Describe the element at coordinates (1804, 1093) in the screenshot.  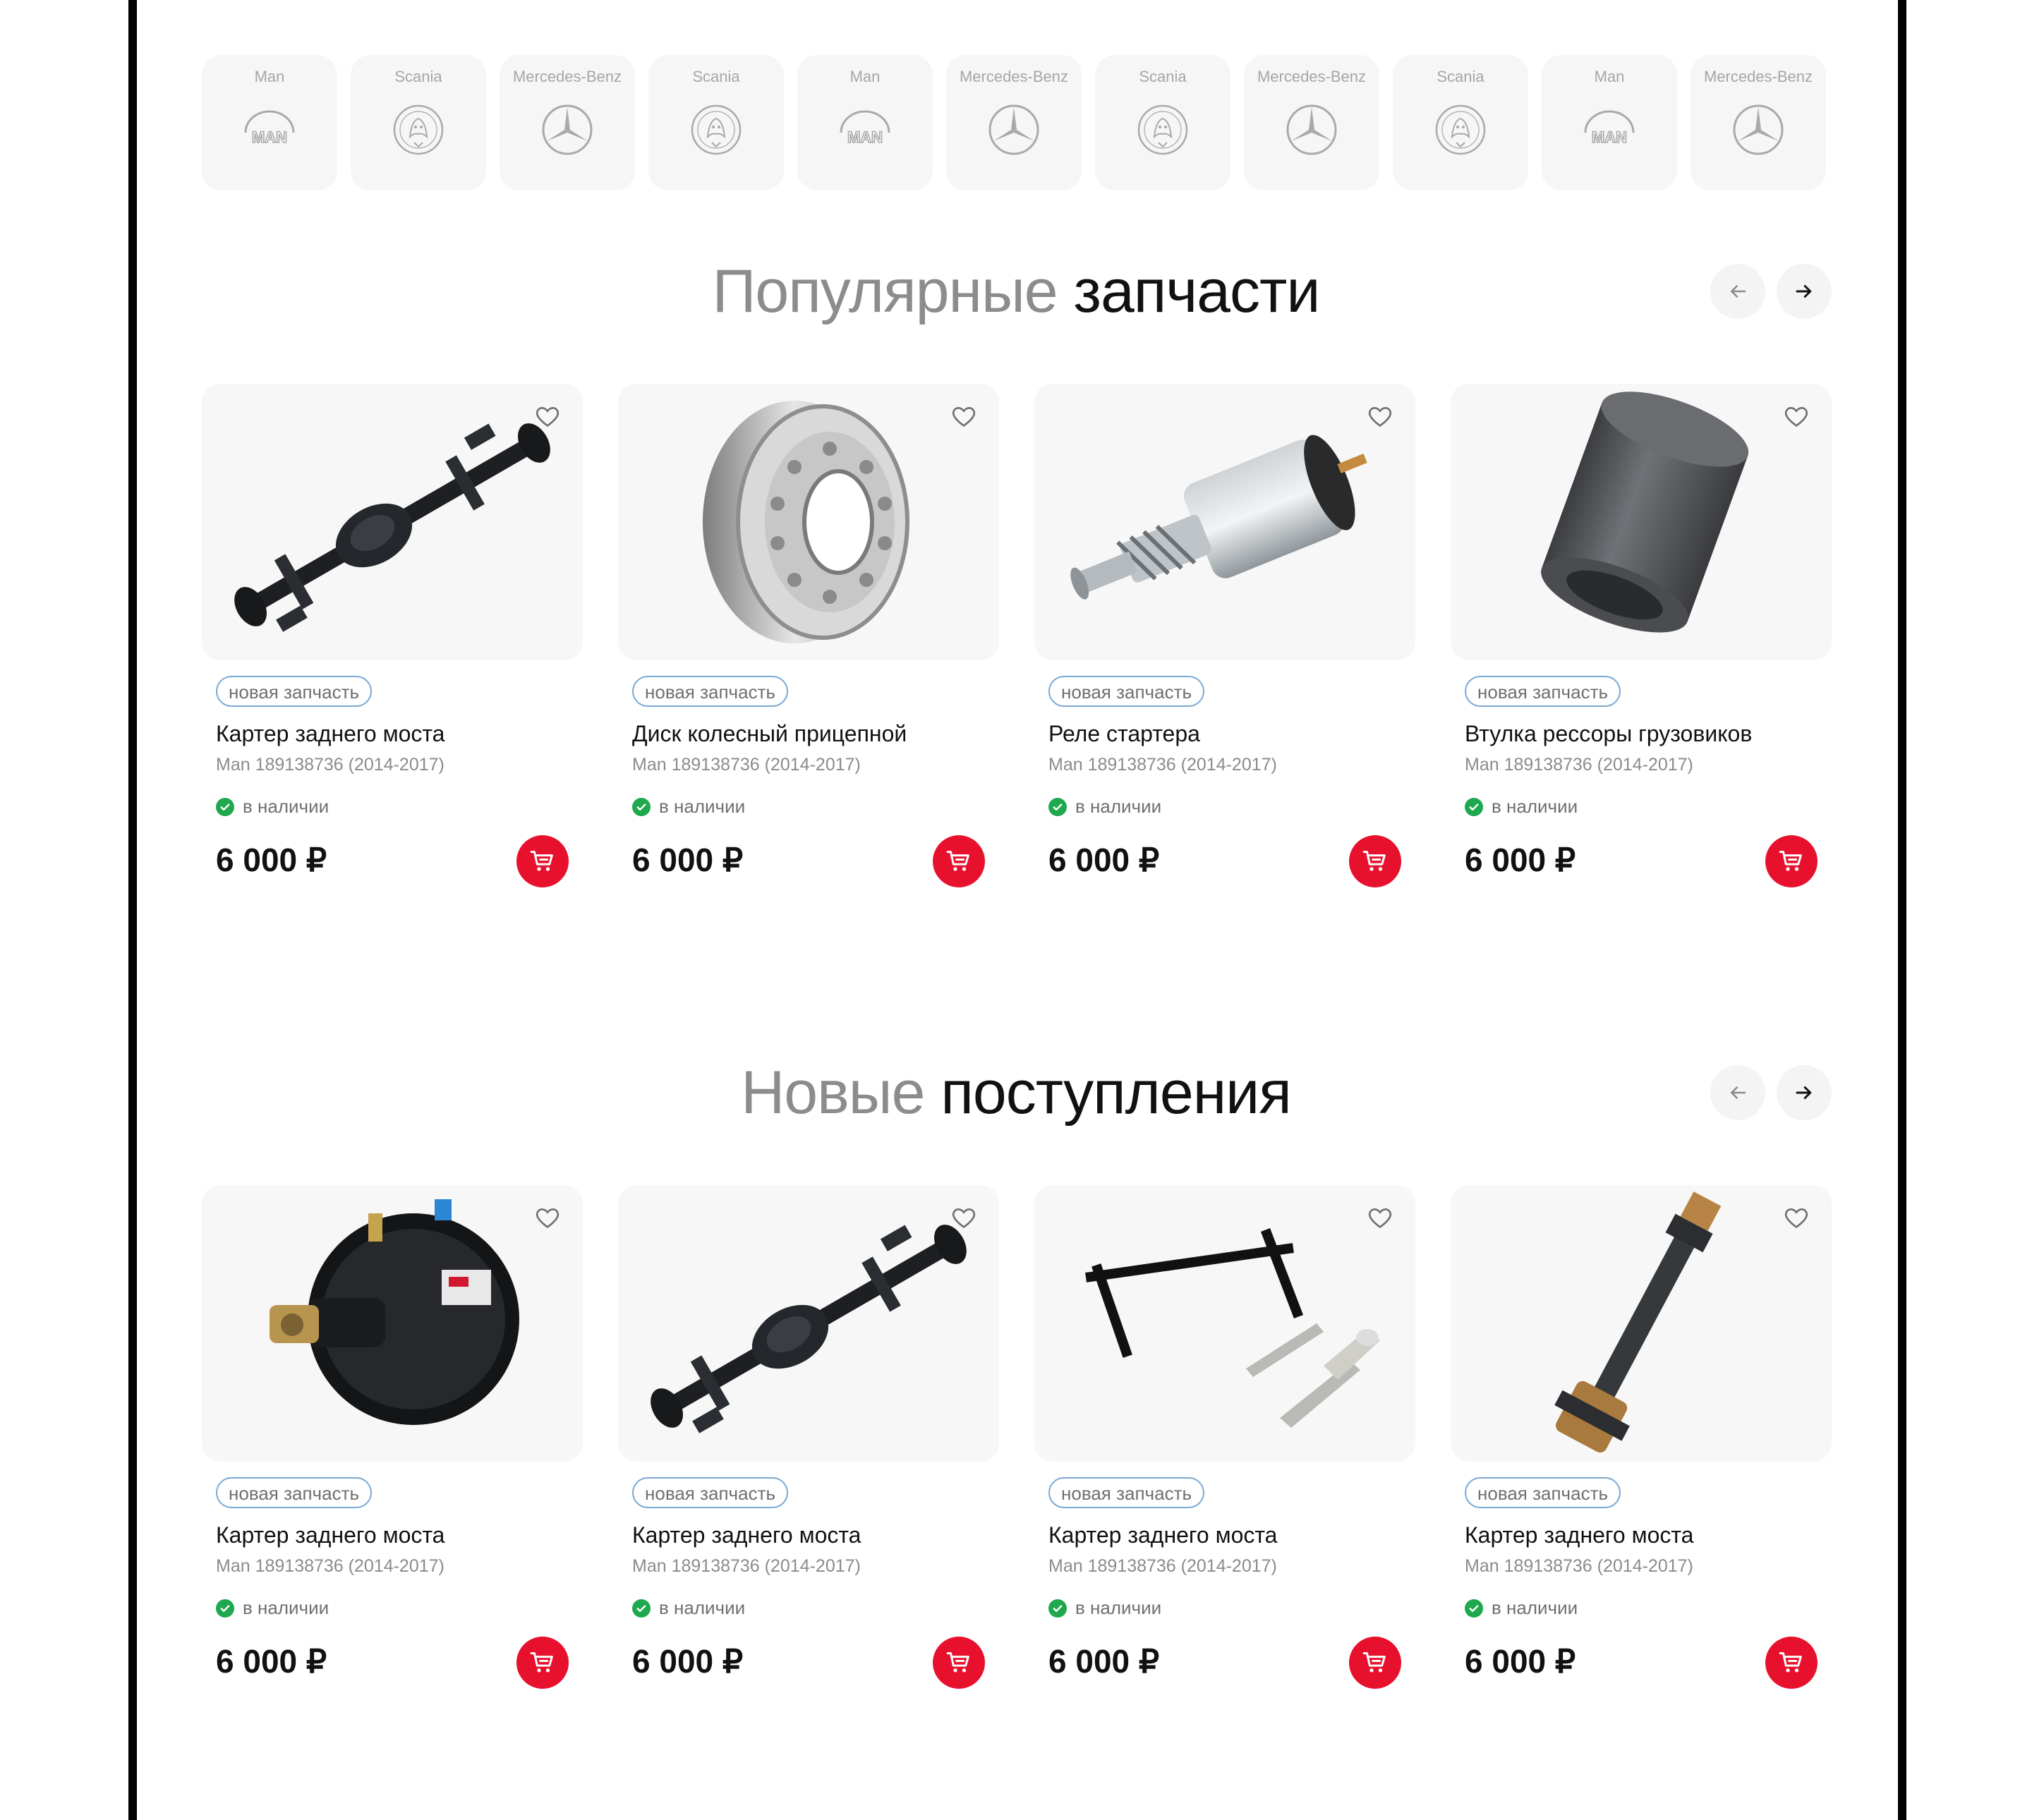
I see `new-arrivals-next-button` at that location.